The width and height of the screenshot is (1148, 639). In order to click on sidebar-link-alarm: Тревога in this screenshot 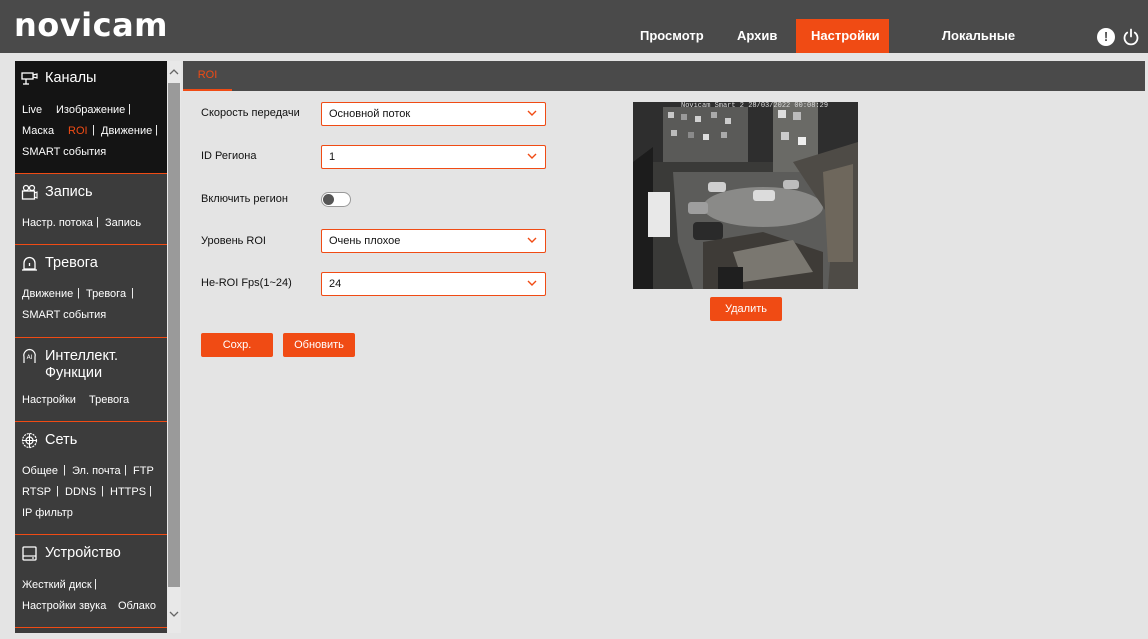, I will do `click(106, 294)`.